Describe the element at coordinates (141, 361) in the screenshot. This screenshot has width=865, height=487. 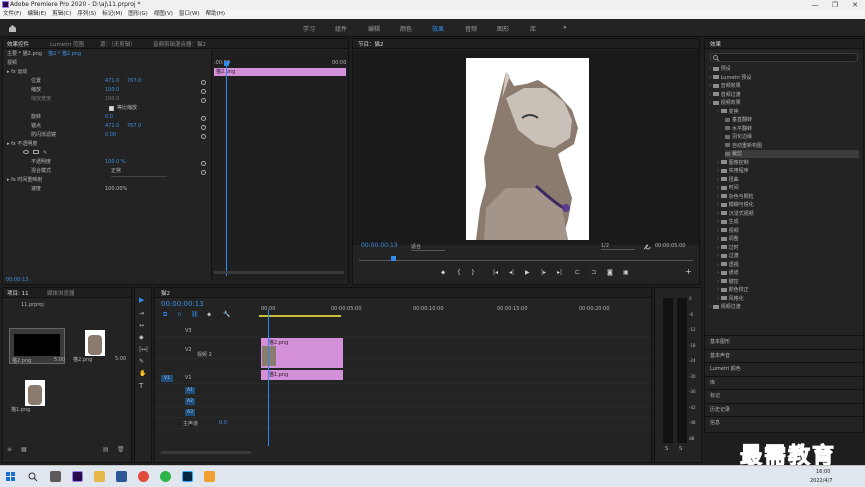
I see `pen-tool-icon: ✎` at that location.